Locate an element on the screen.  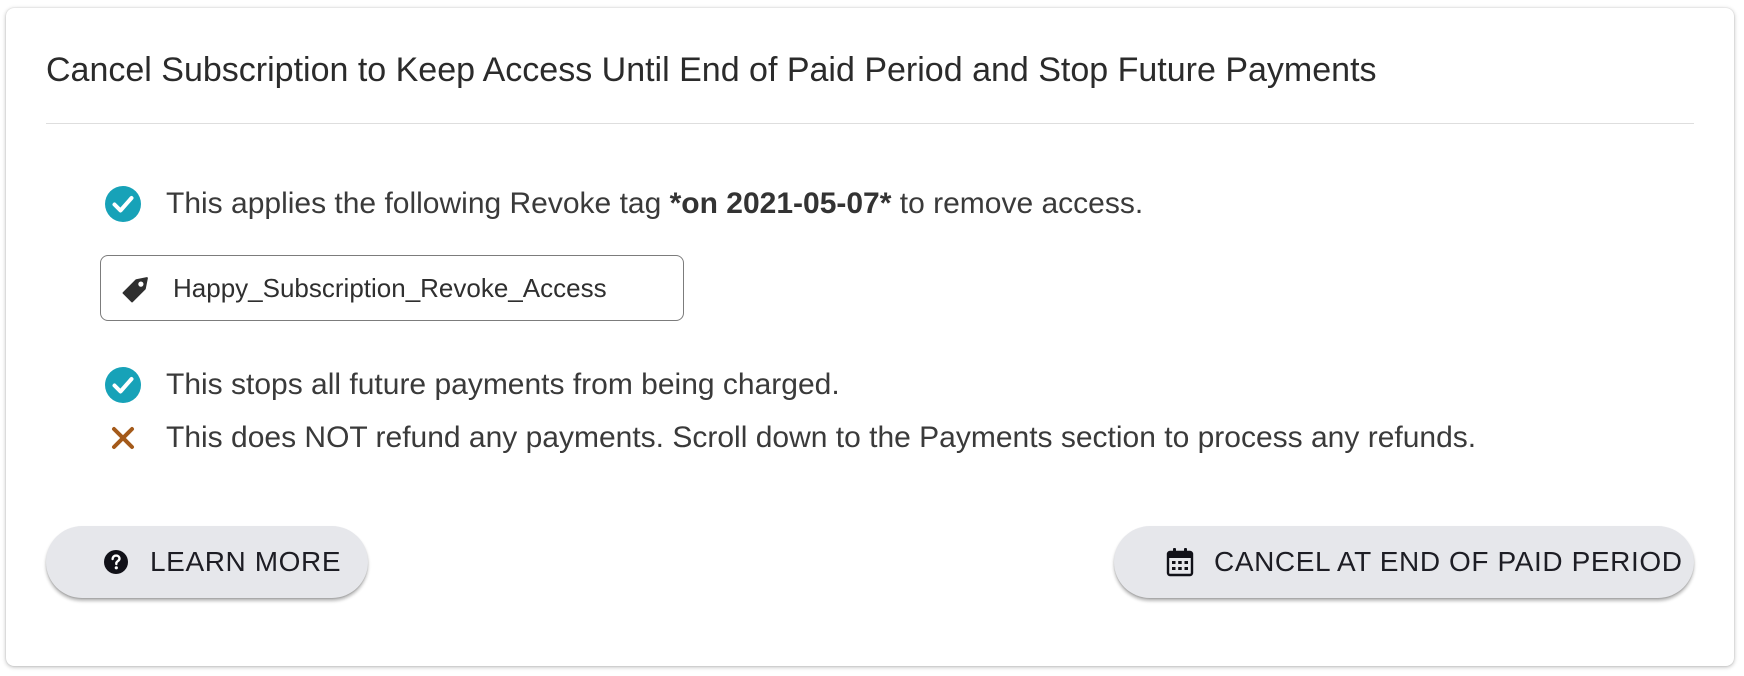
revoke-date: *on 2021-05-07* is located at coordinates (780, 203).